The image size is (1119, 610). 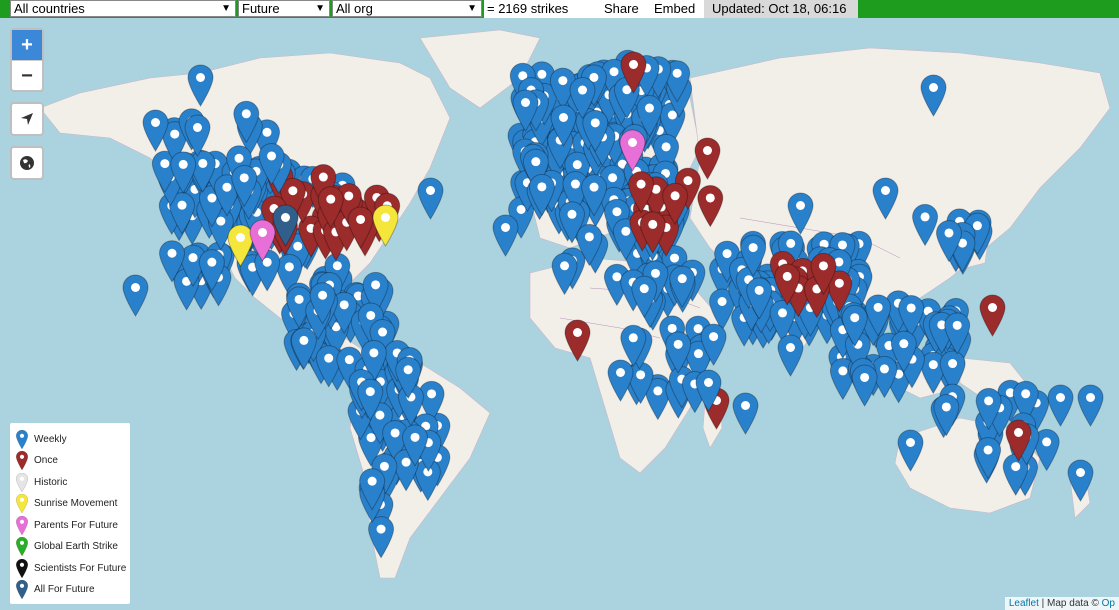 I want to click on legend-item: Once, so click(x=37, y=461).